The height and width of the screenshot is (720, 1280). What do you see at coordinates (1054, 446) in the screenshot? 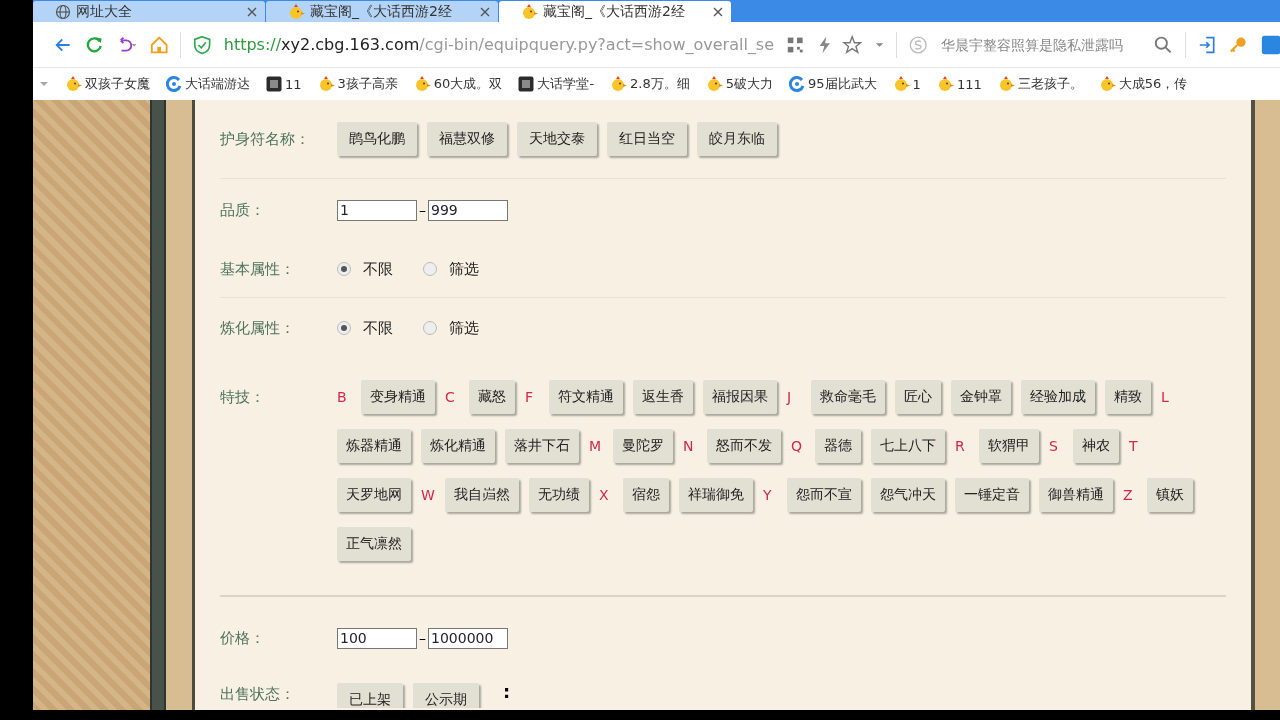
I see `index-letter: S` at bounding box center [1054, 446].